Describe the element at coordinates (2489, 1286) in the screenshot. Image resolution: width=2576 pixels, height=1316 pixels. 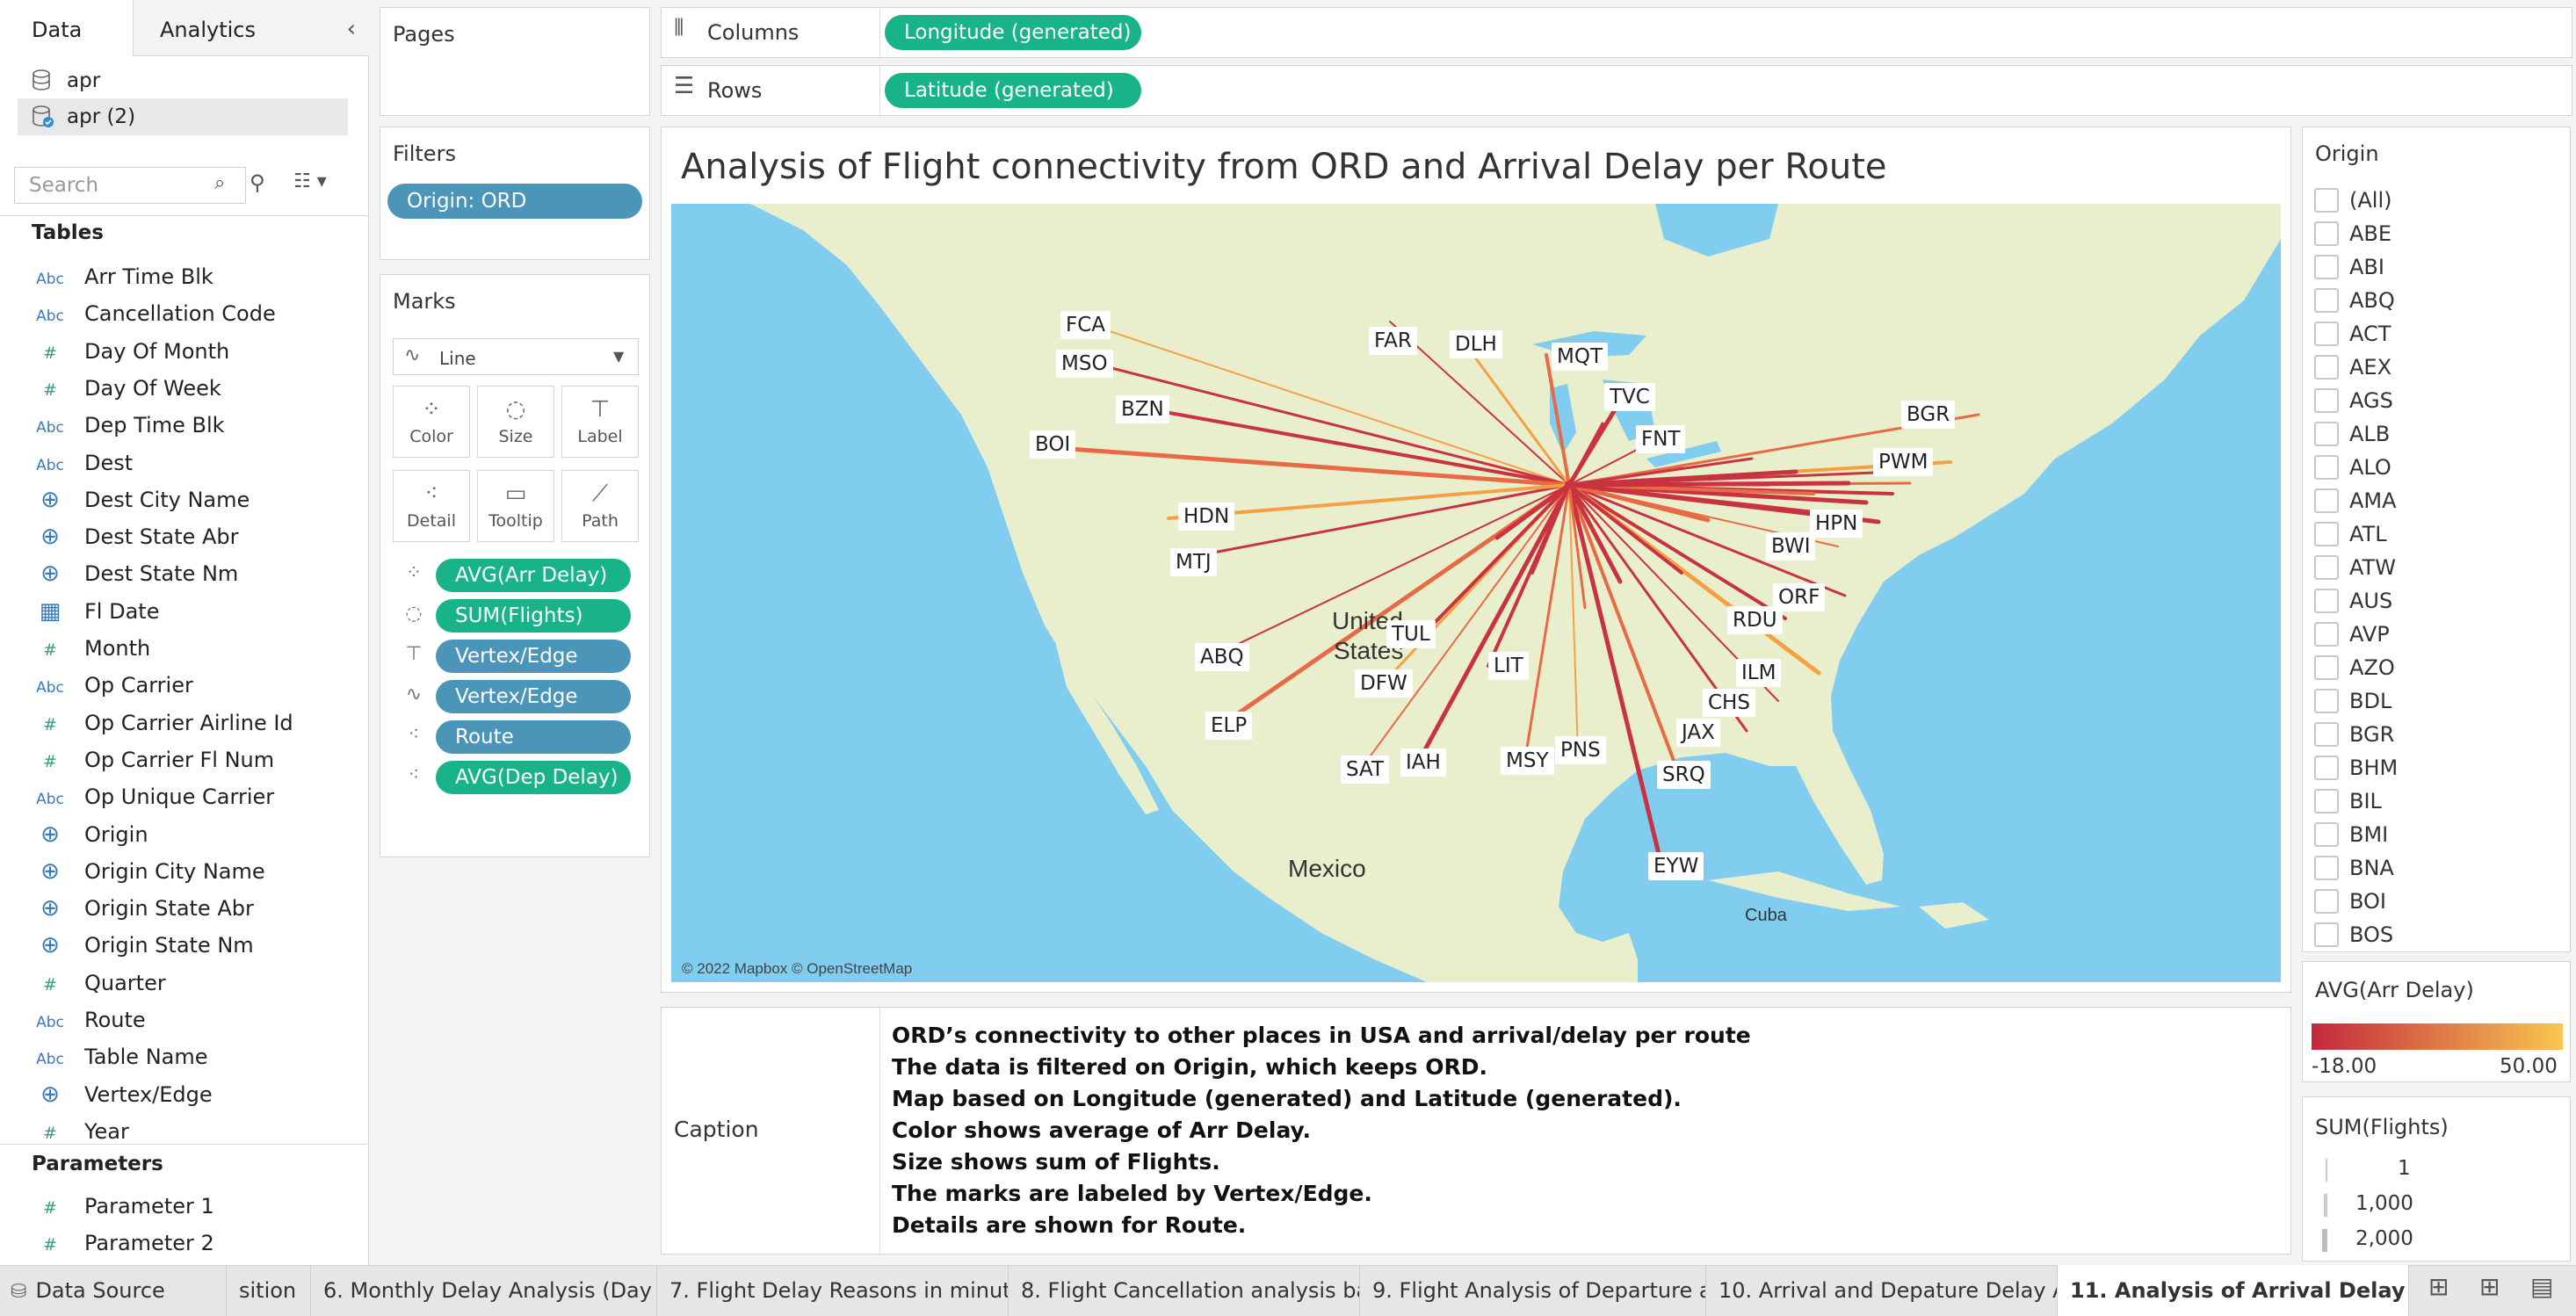
I see `new-dashboard-icon: ⊞` at that location.